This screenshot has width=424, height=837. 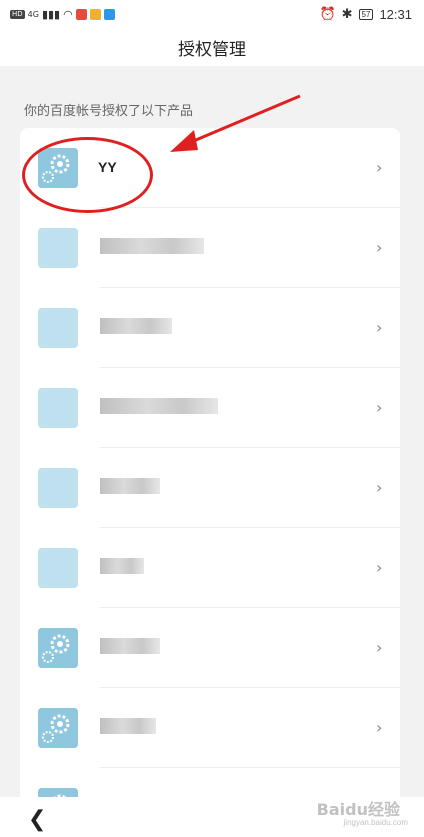 What do you see at coordinates (358, 809) in the screenshot?
I see `watermark-logo: Baidu经验` at bounding box center [358, 809].